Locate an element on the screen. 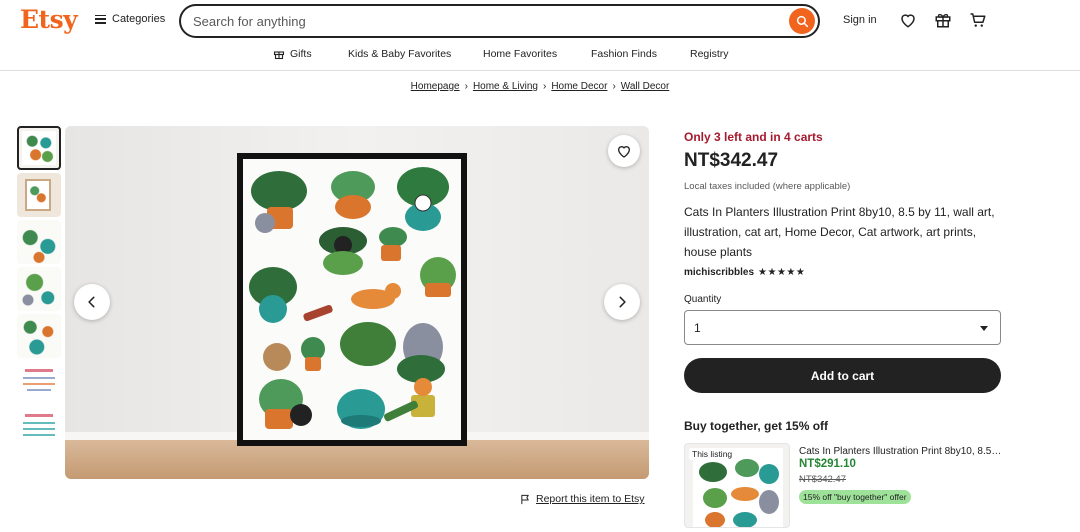  chevron-left-icon is located at coordinates (91, 302).